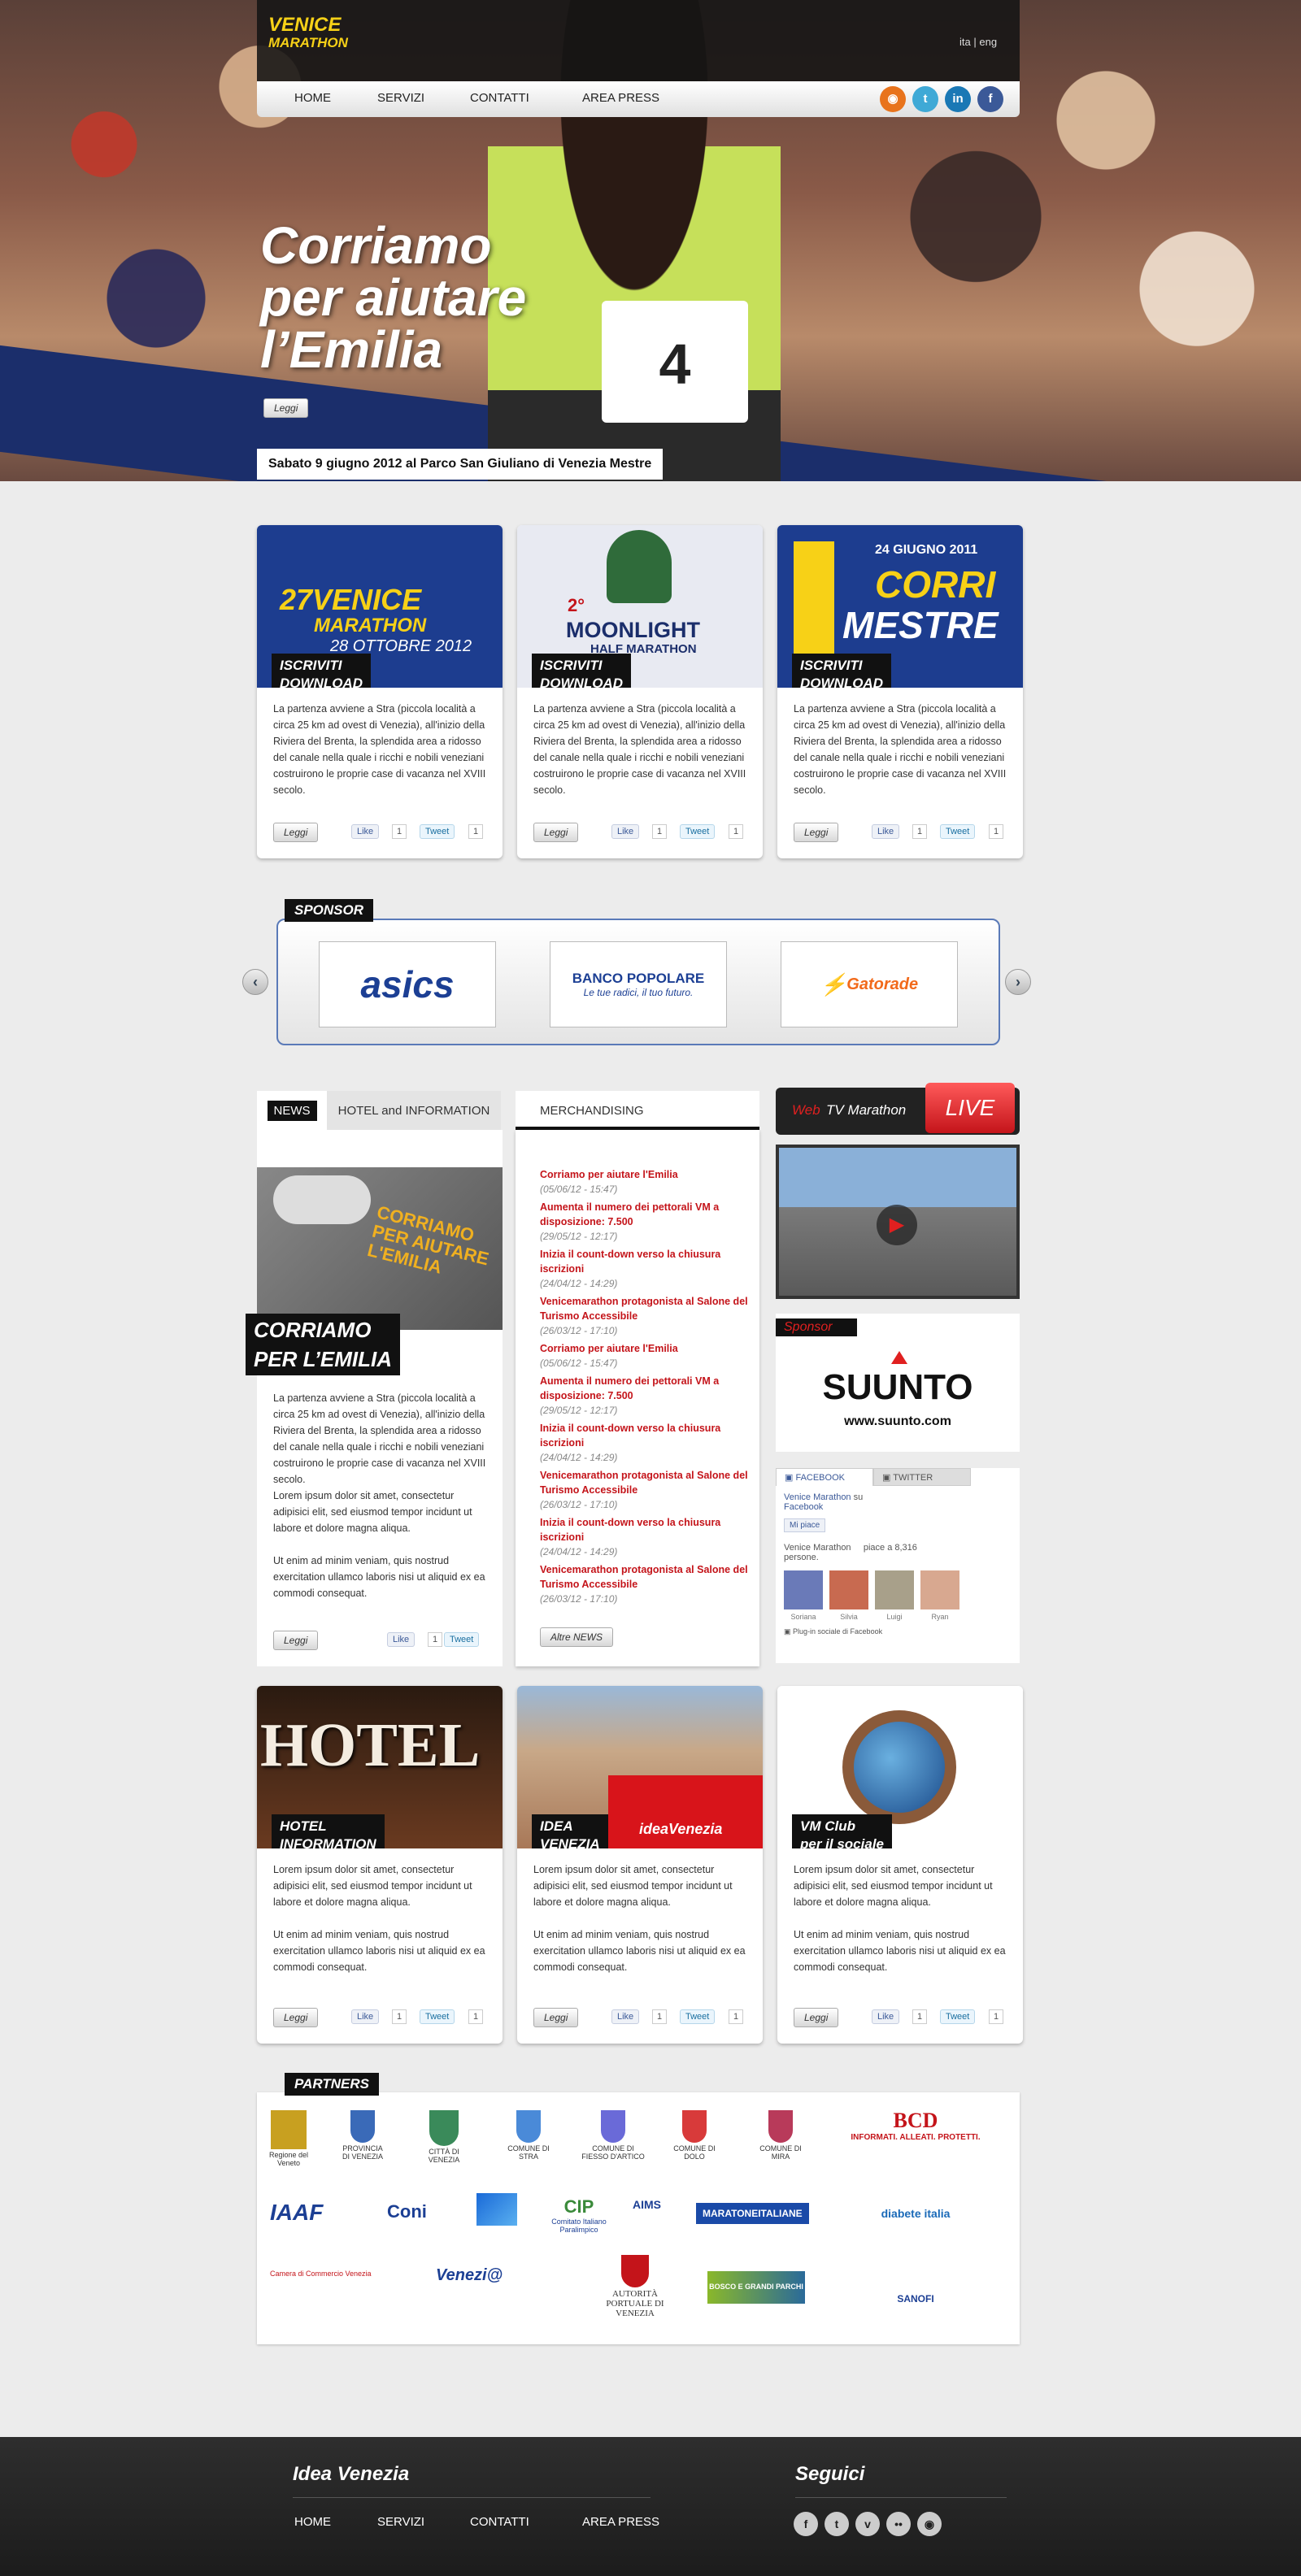 The height and width of the screenshot is (2576, 1301). I want to click on info-card-tag: VM Club per il sociale, so click(842, 1831).